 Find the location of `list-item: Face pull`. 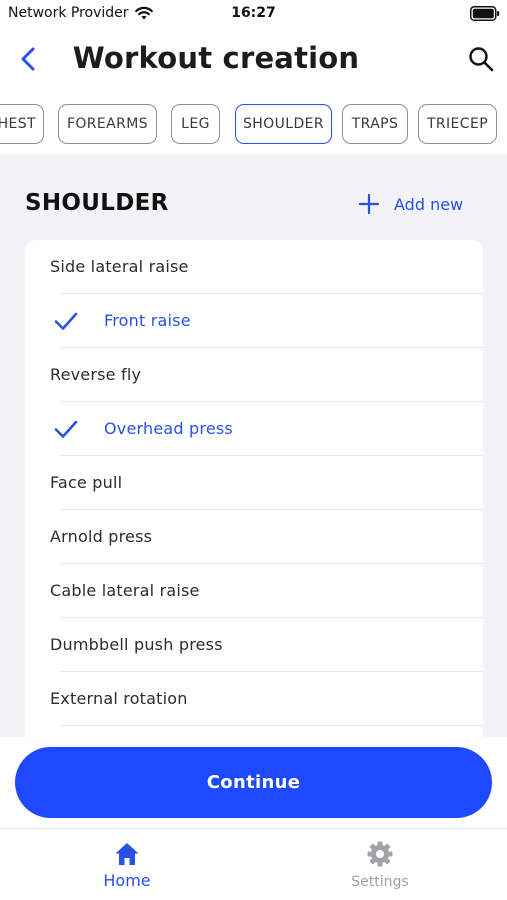

list-item: Face pull is located at coordinates (254, 483).